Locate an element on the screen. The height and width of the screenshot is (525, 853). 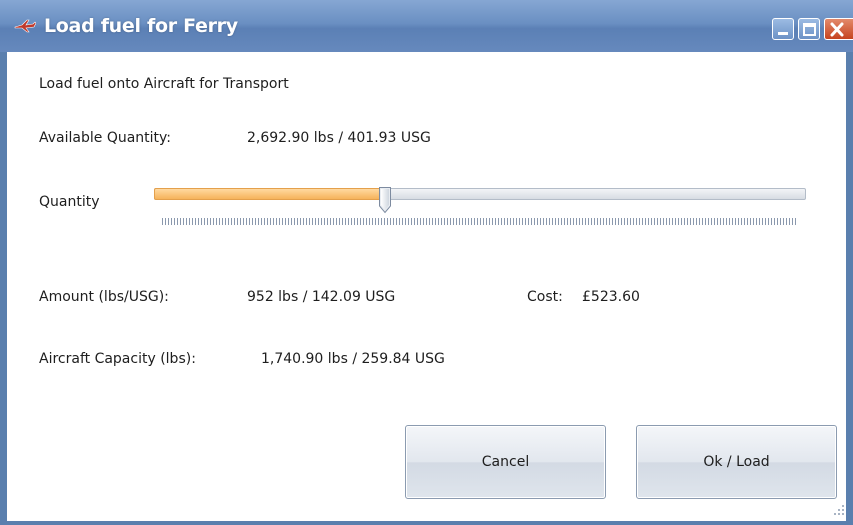
slider-fill is located at coordinates (269, 194).